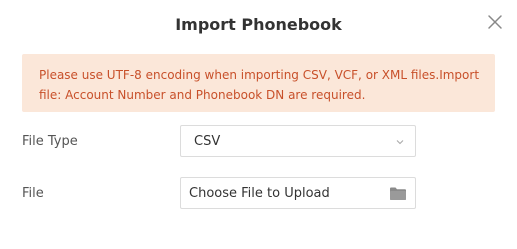 The height and width of the screenshot is (249, 517). I want to click on file-type-value: CSV, so click(207, 141).